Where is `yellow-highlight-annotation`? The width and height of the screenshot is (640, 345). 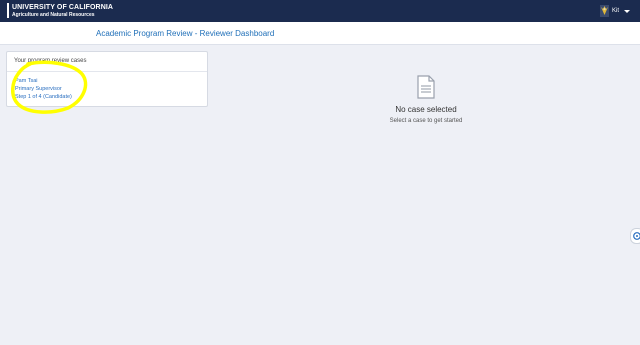
yellow-highlight-annotation is located at coordinates (49, 87).